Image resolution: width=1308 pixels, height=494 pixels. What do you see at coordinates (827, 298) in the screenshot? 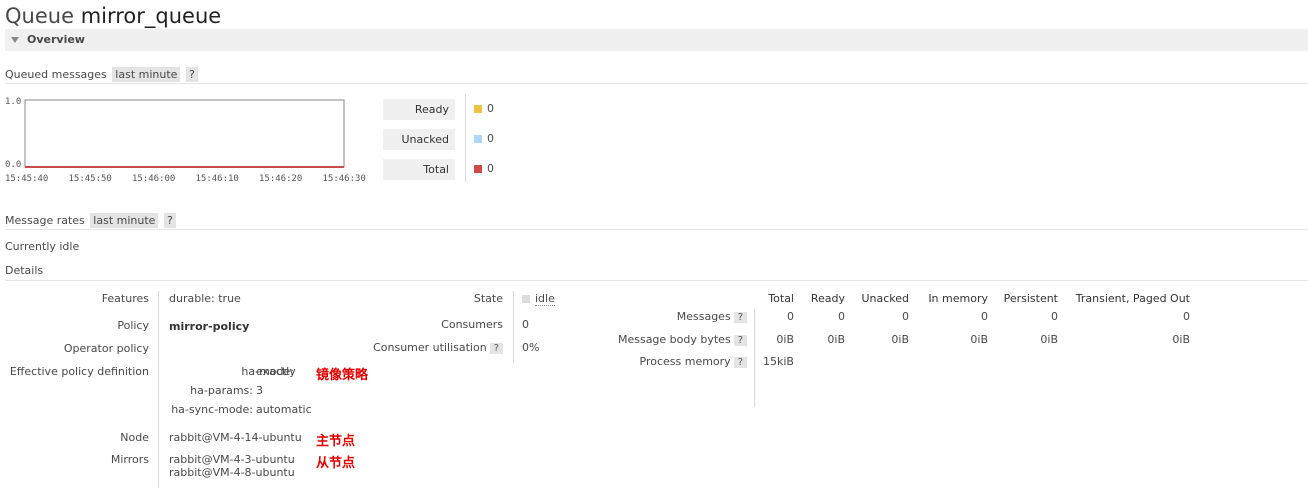
I see `stats-col-header: Ready` at bounding box center [827, 298].